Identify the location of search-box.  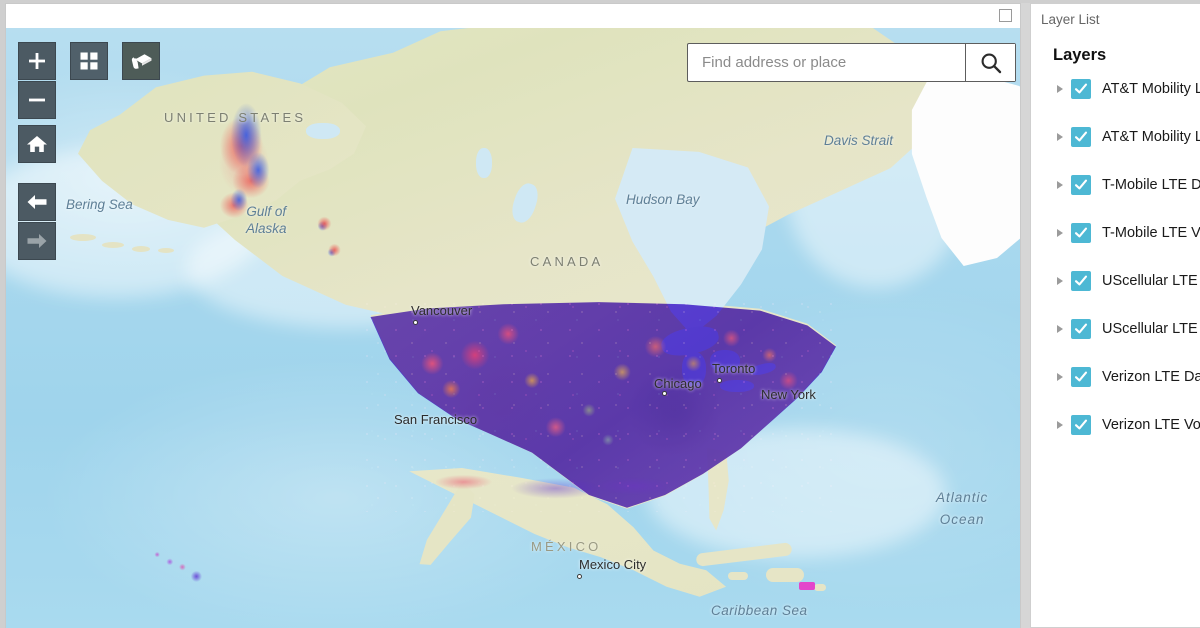
(851, 62).